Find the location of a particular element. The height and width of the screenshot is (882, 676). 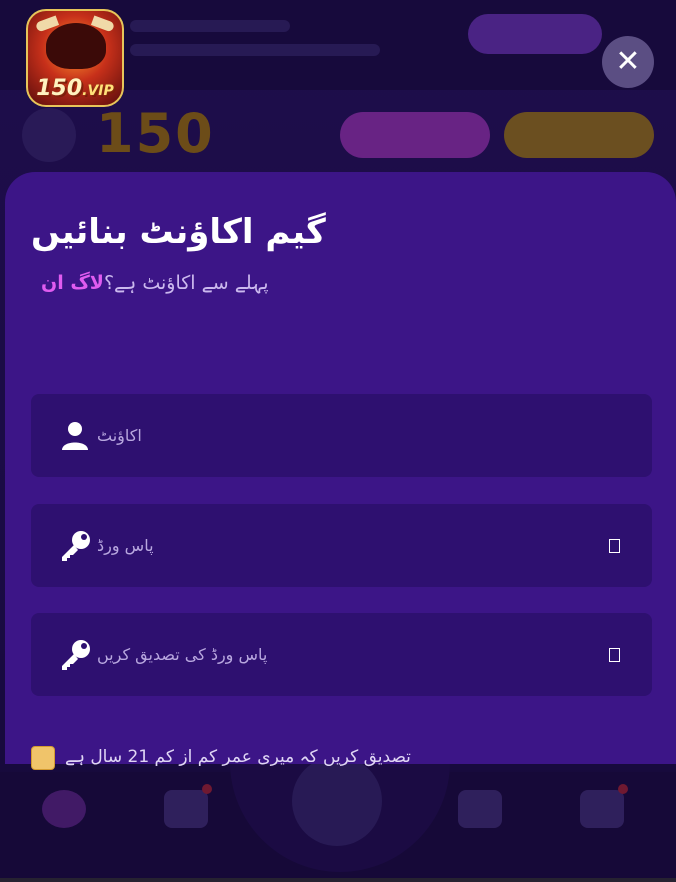

password-field is located at coordinates (341, 545).